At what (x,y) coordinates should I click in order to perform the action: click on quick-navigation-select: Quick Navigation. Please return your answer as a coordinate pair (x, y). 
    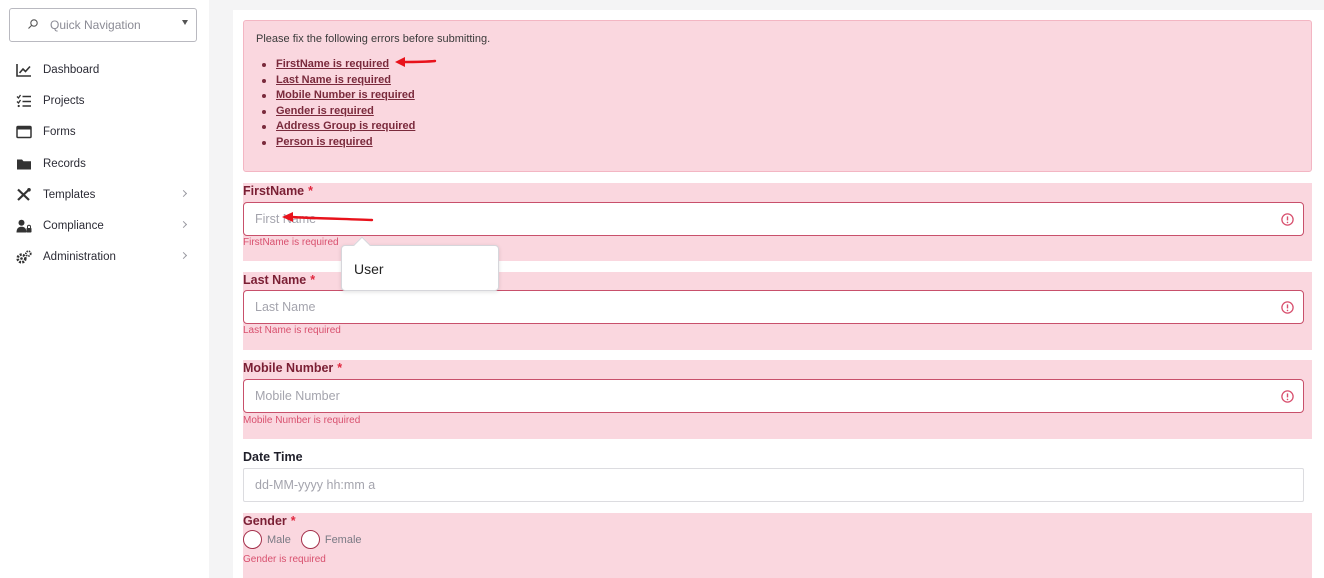
    Looking at the image, I should click on (103, 25).